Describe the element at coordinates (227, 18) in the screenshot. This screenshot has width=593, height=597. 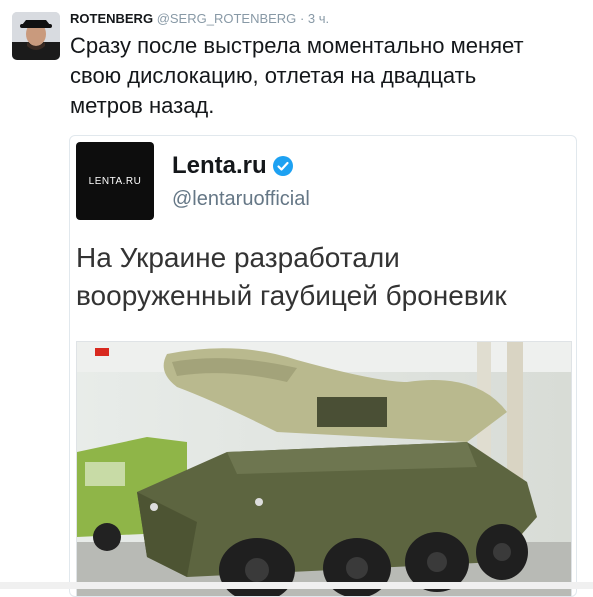
I see `author-handle: @SERG_ROTENBERG` at that location.